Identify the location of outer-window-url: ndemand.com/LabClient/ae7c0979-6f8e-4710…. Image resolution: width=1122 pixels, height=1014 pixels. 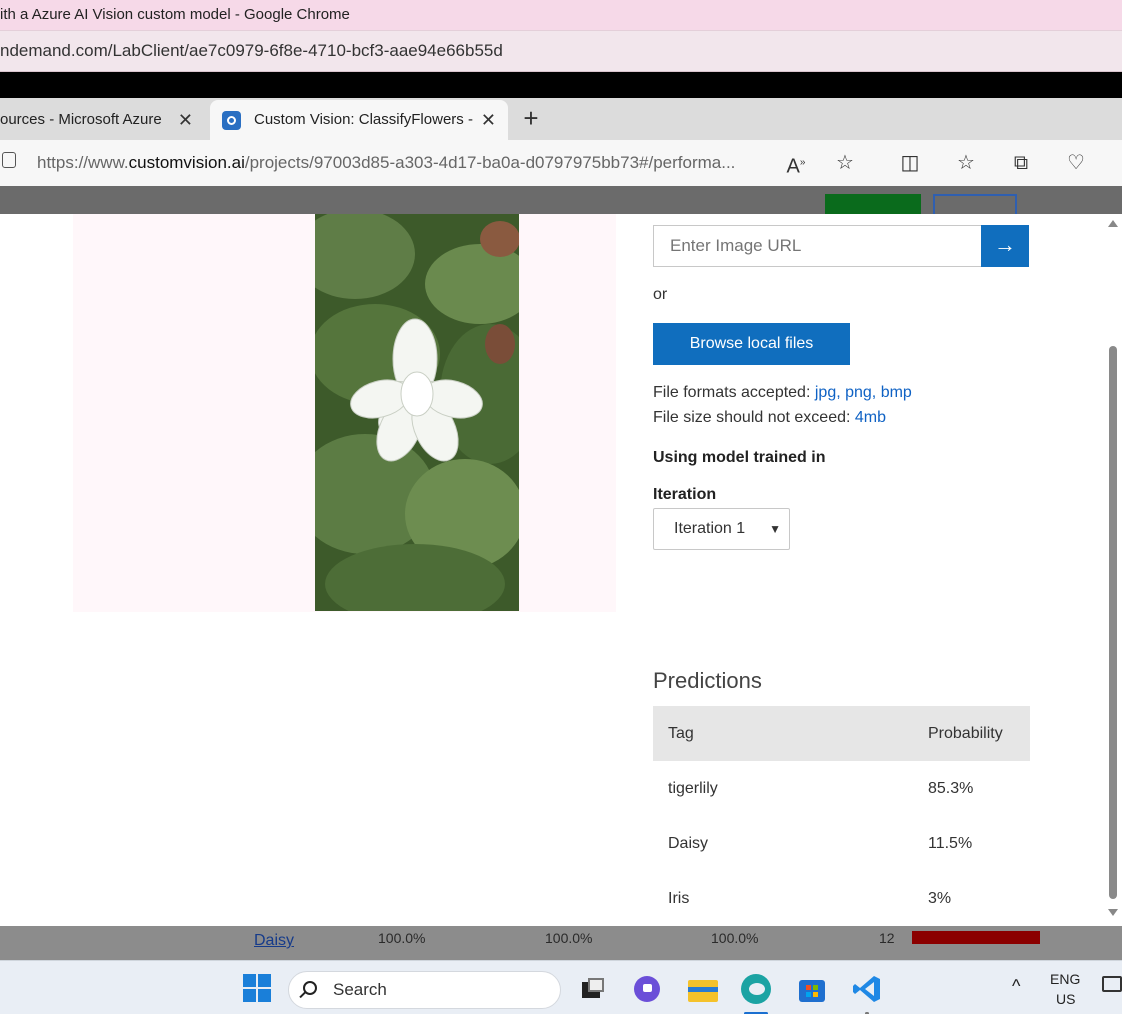
(561, 51).